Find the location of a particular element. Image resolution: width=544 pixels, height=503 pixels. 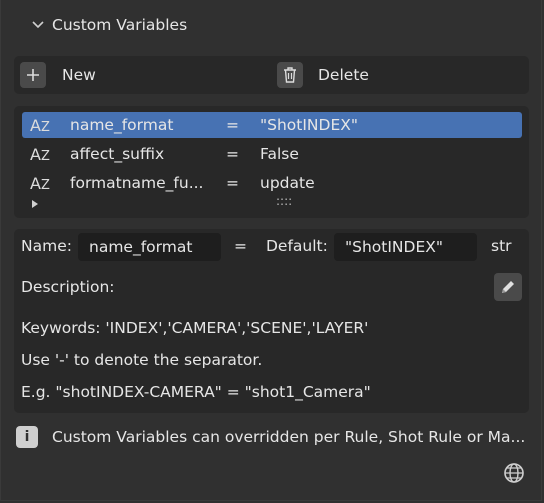

list-item: AZ formatname_fu... = update is located at coordinates (272, 183).